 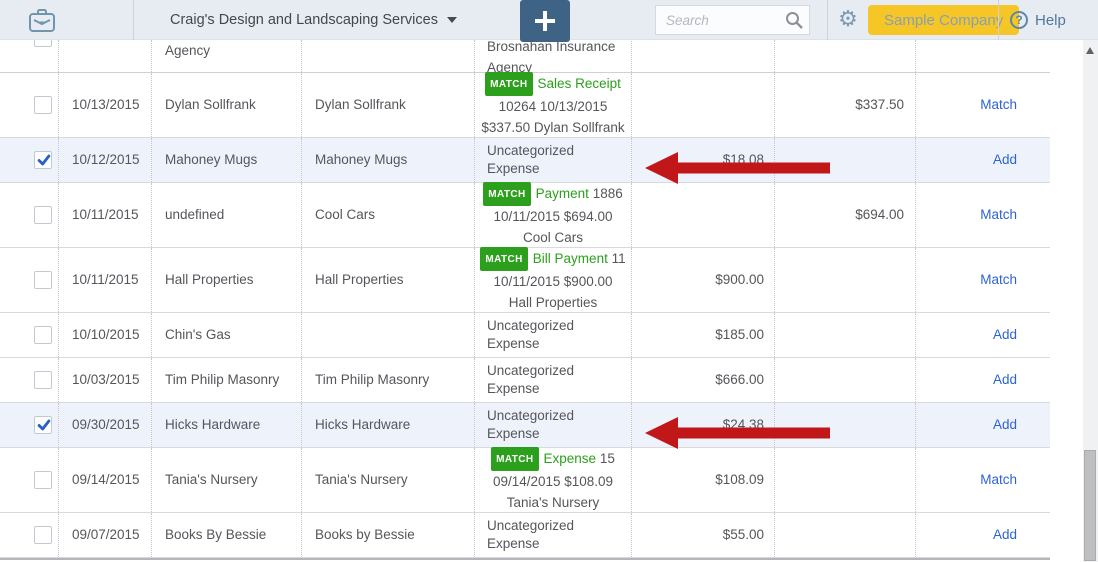 What do you see at coordinates (553, 127) in the screenshot?
I see `match-line-3: $337.50 Dylan Sollfrank` at bounding box center [553, 127].